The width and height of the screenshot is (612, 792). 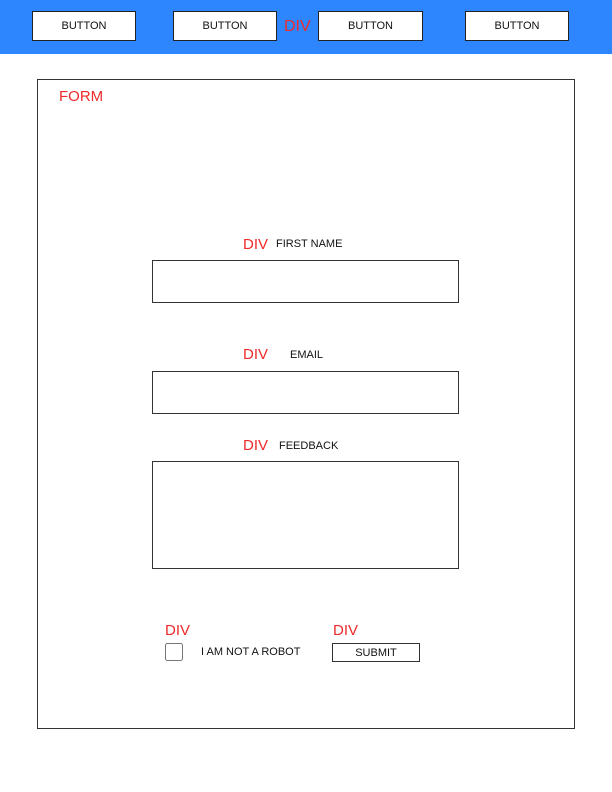 What do you see at coordinates (305, 281) in the screenshot?
I see `first-name-input` at bounding box center [305, 281].